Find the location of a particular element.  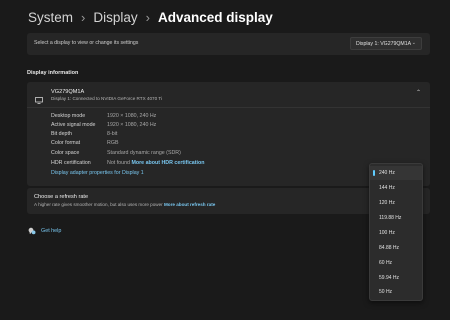

breadcrumb: System › Display › Advanced display is located at coordinates (150, 17).